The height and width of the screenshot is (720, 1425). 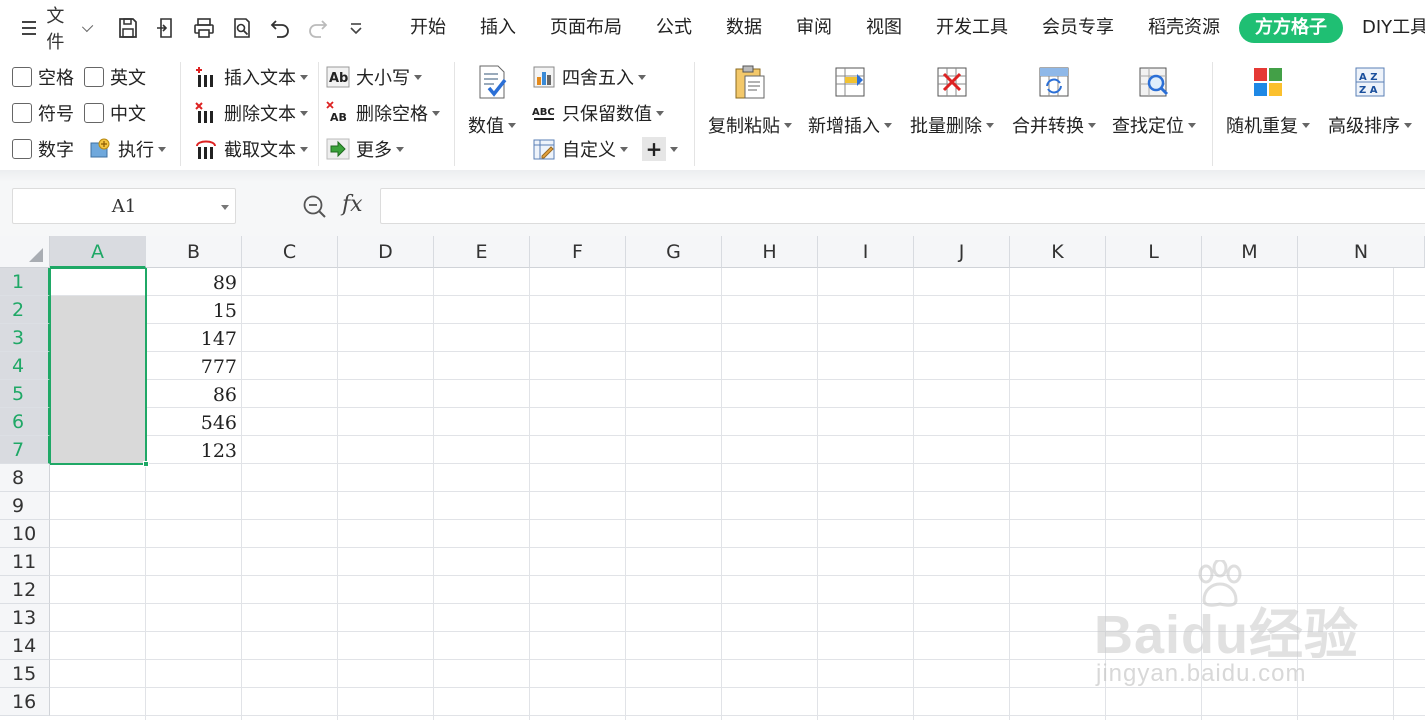 What do you see at coordinates (962, 252) in the screenshot?
I see `column-header-j: J` at bounding box center [962, 252].